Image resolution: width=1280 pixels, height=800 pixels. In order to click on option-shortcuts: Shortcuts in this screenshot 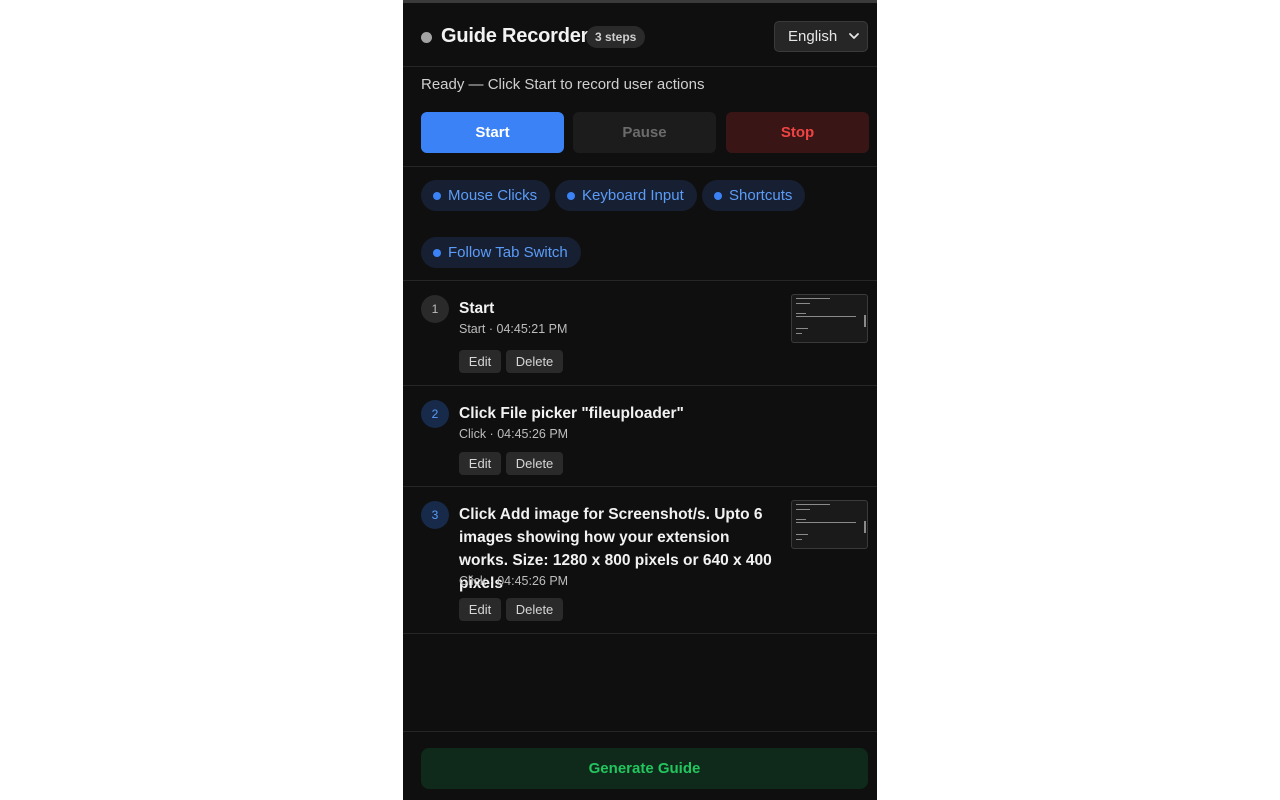, I will do `click(754, 195)`.